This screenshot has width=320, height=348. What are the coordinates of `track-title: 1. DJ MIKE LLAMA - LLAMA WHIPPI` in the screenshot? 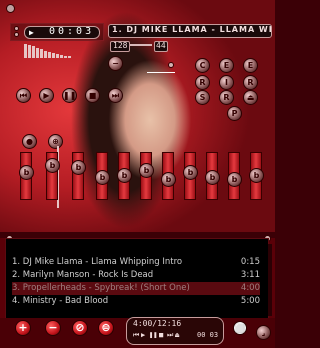 It's located at (191, 29).